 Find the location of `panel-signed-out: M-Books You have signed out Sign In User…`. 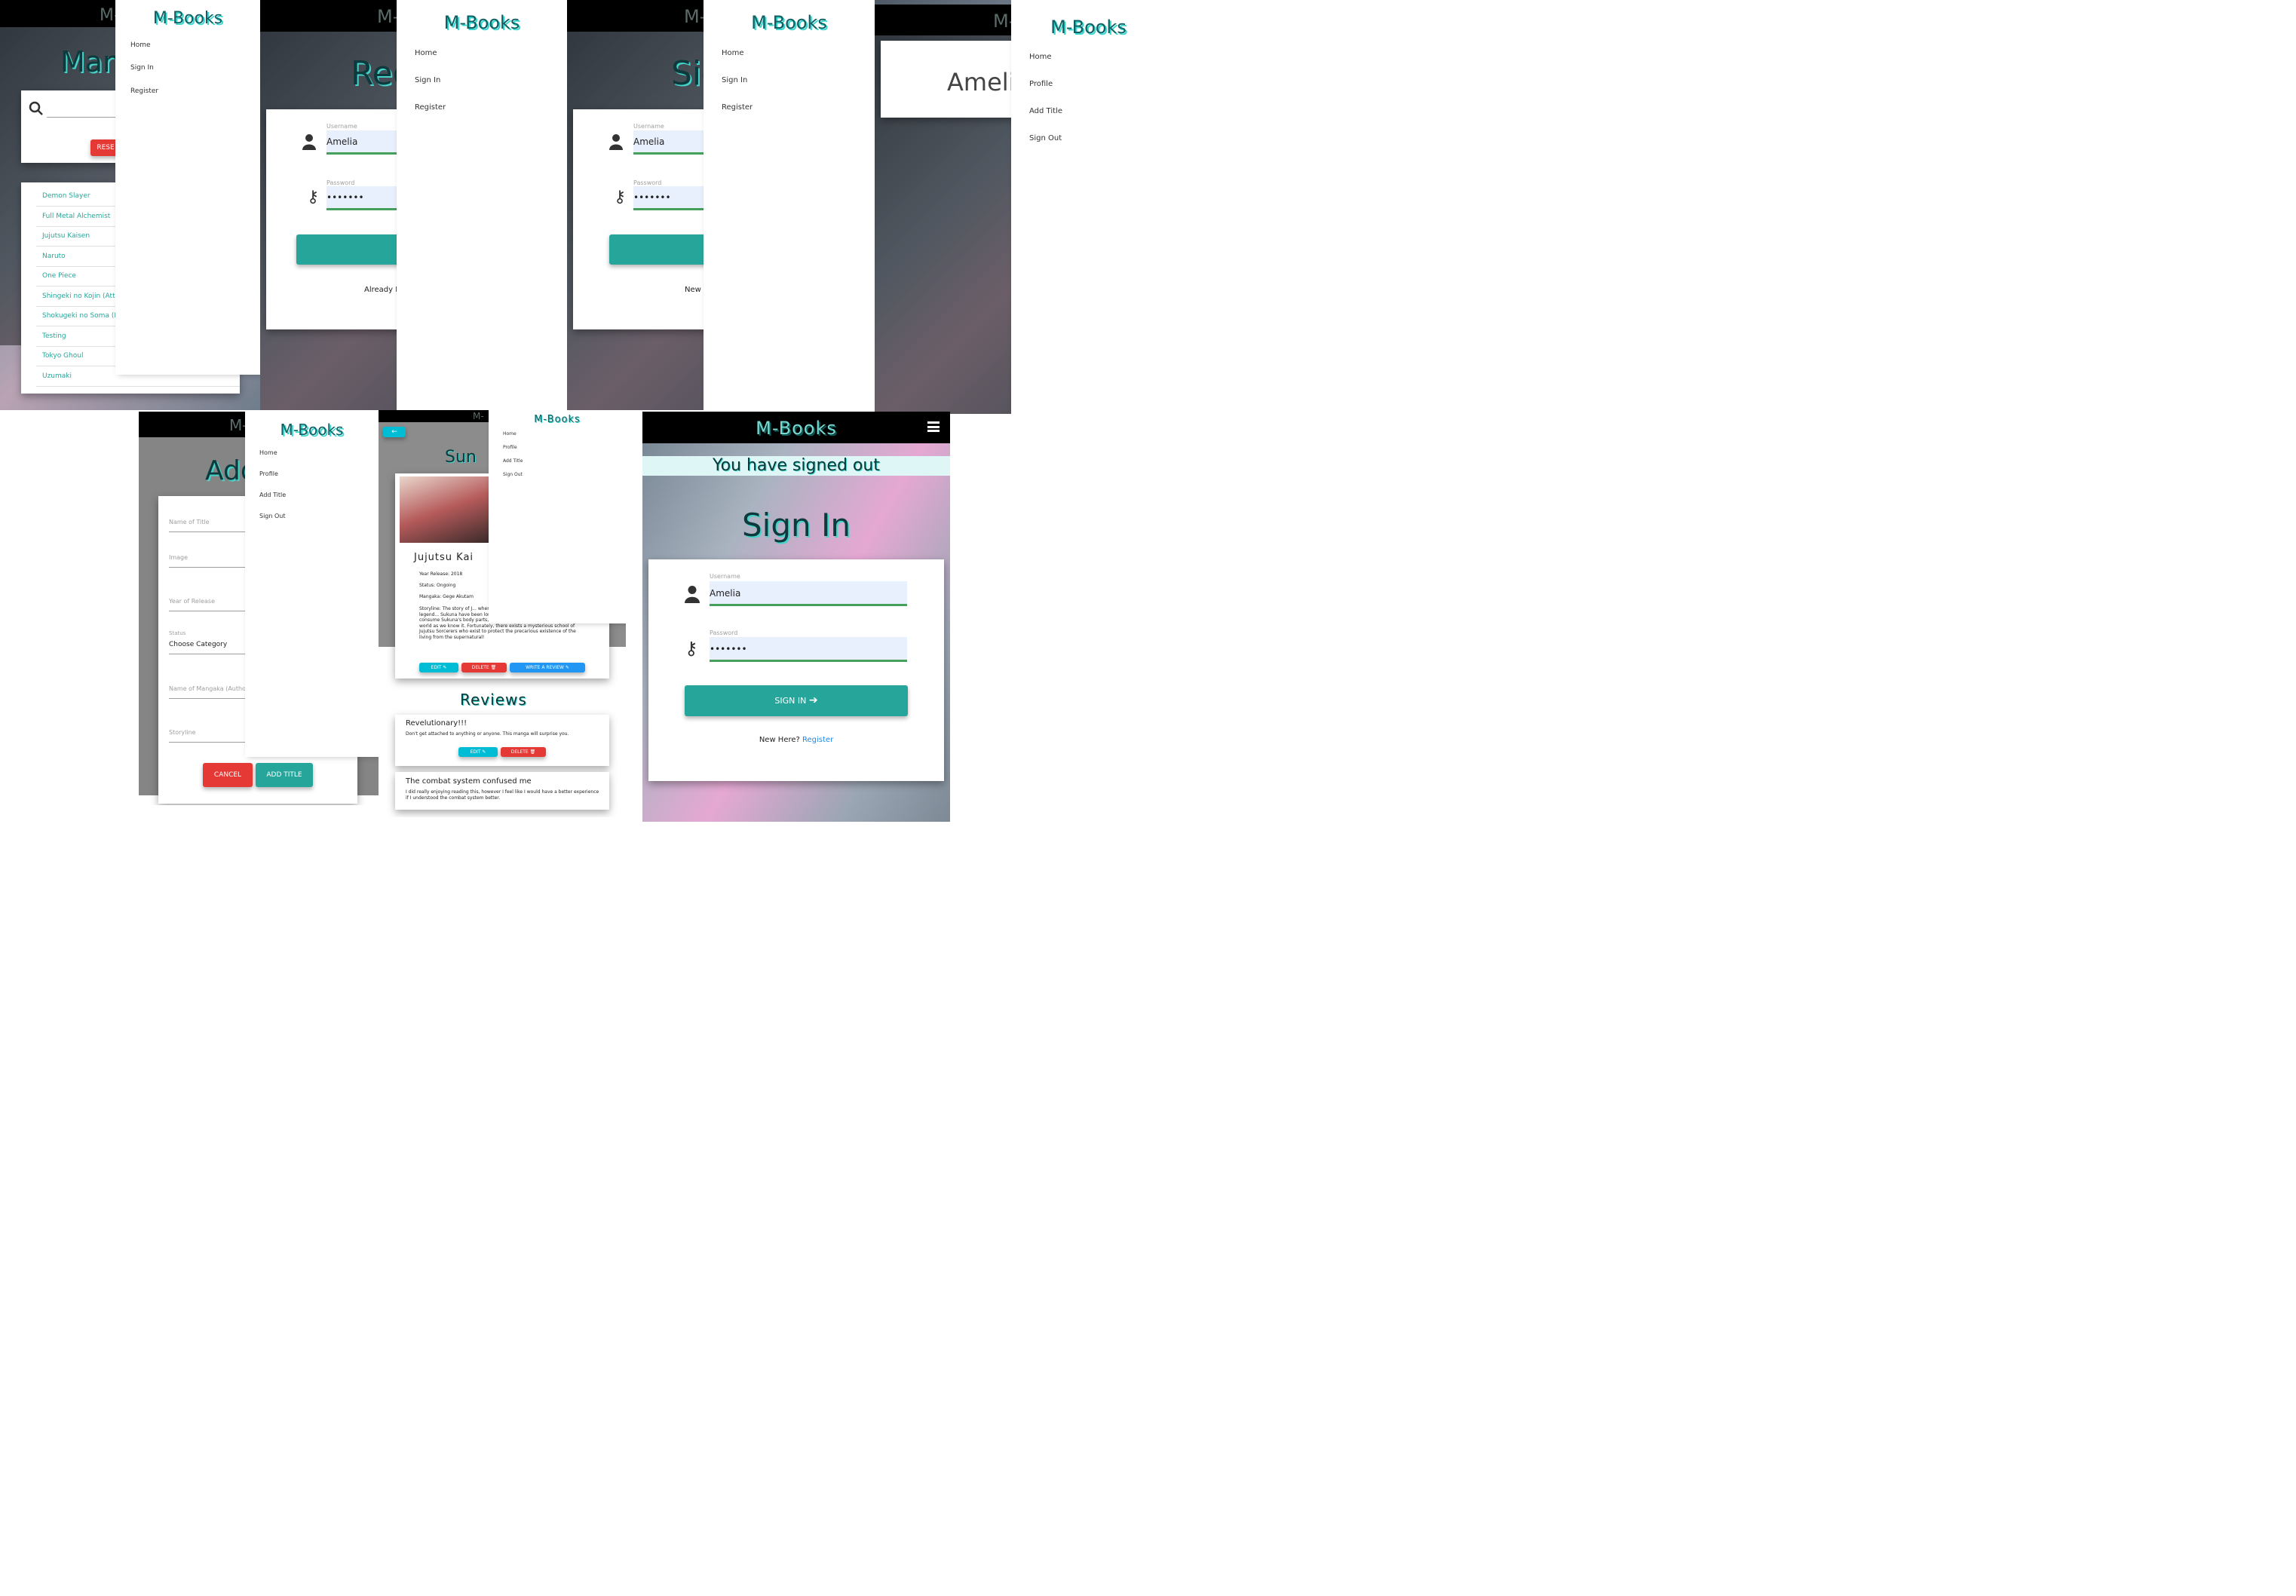

panel-signed-out: M-Books You have signed out Sign In User… is located at coordinates (796, 617).